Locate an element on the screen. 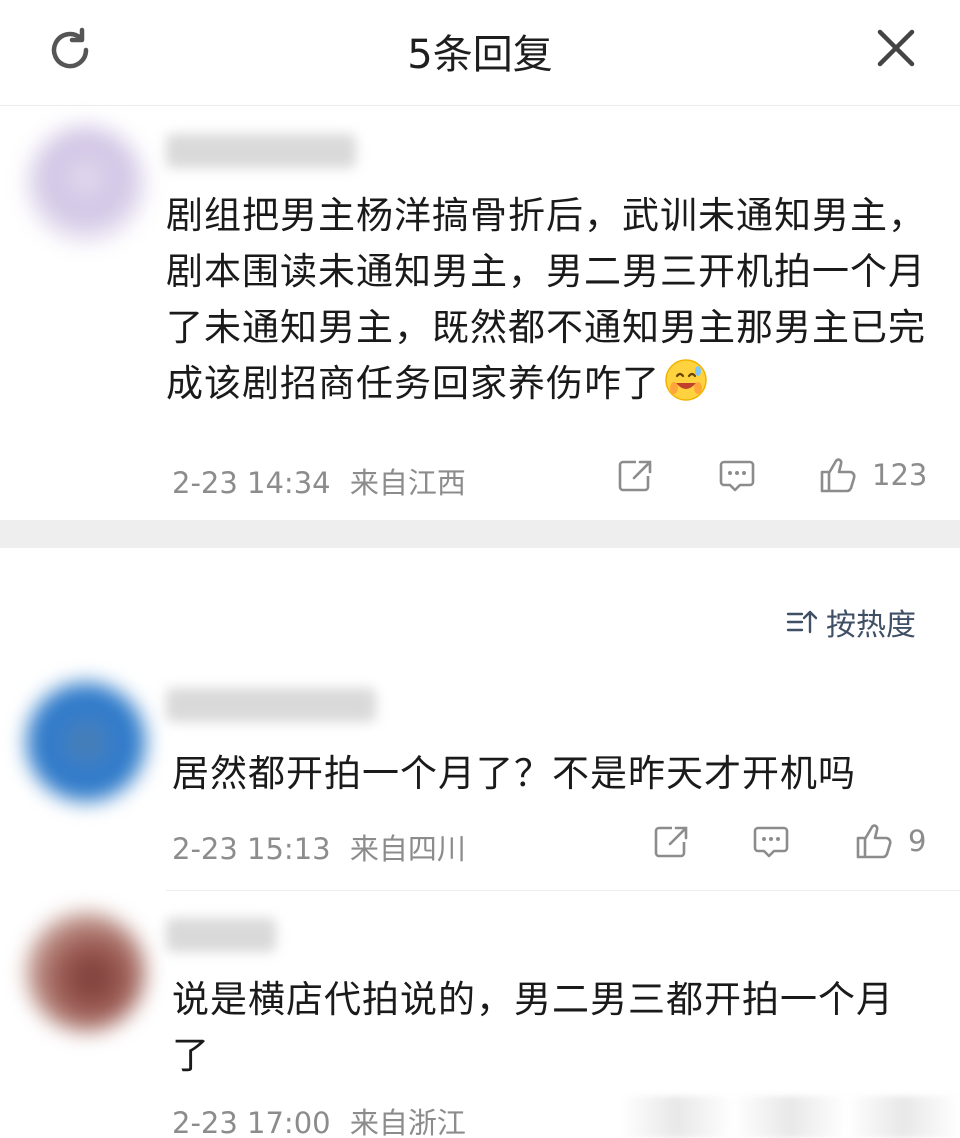 Image resolution: width=960 pixels, height=1138 pixels. header: 5条回复 is located at coordinates (480, 53).